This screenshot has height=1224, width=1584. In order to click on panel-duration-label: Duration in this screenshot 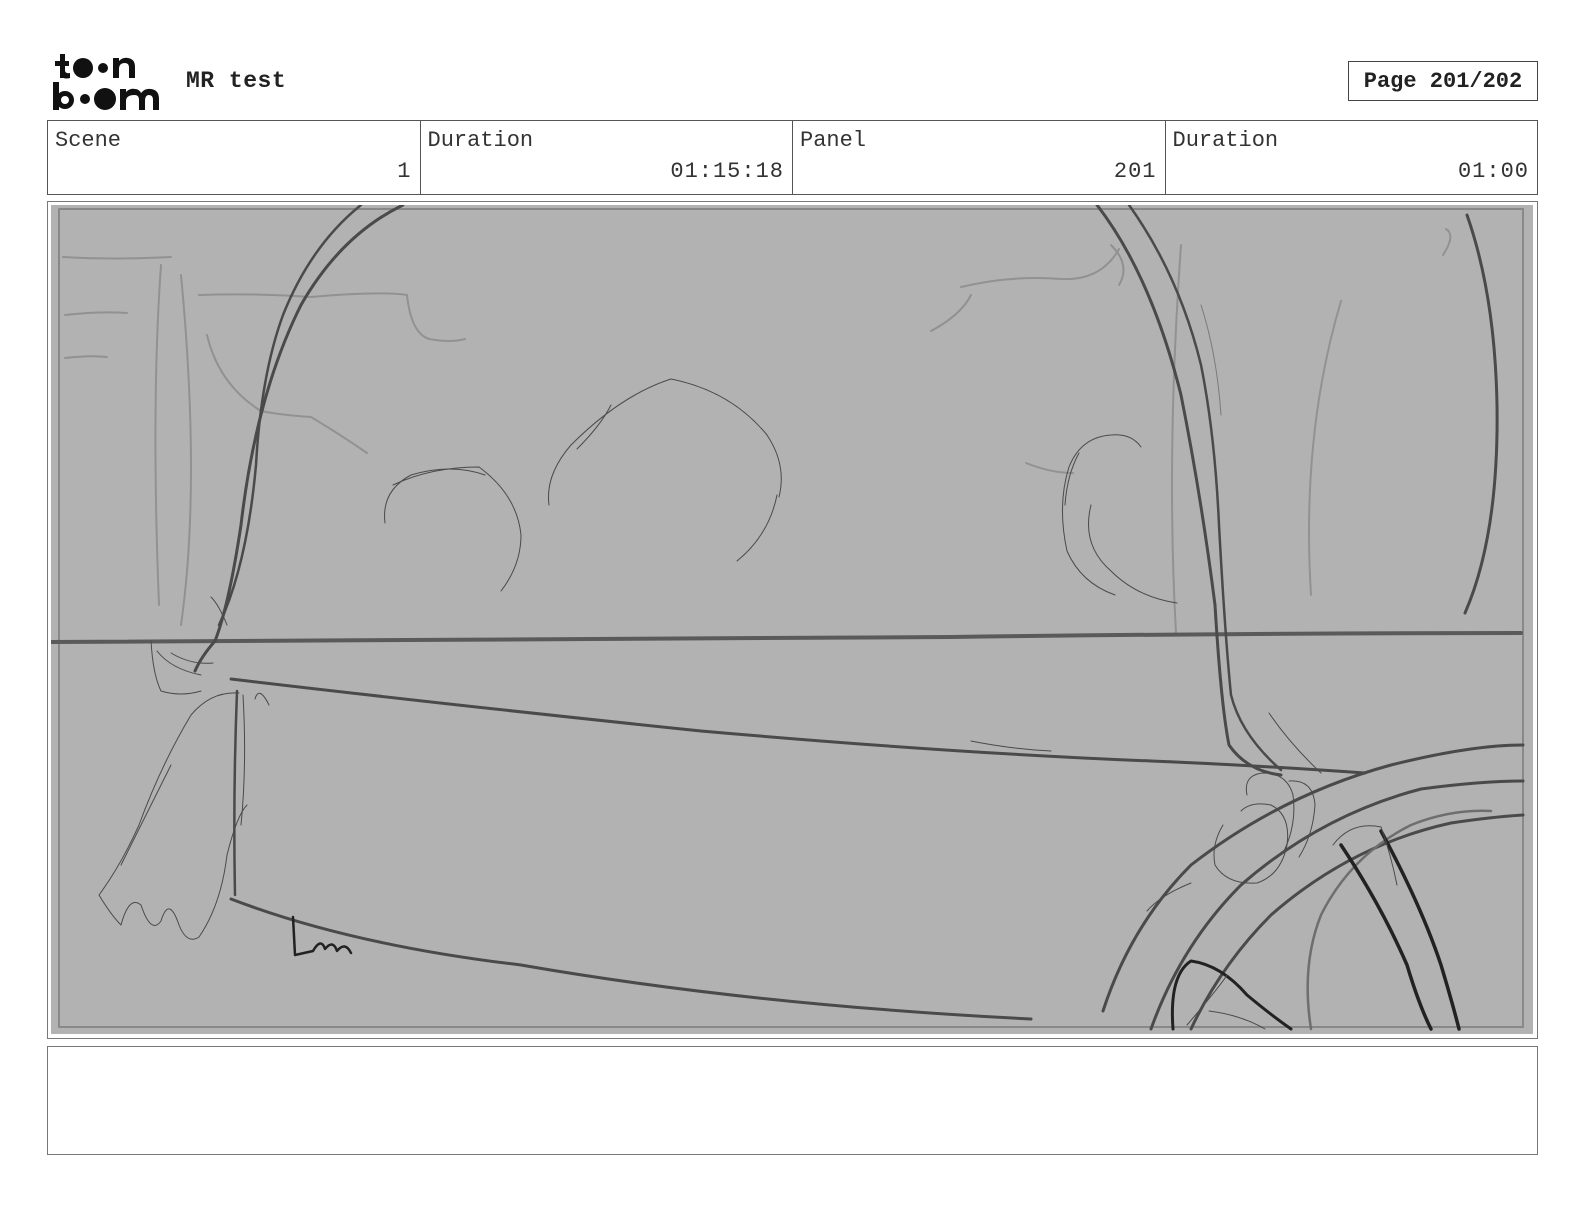, I will do `click(1225, 140)`.